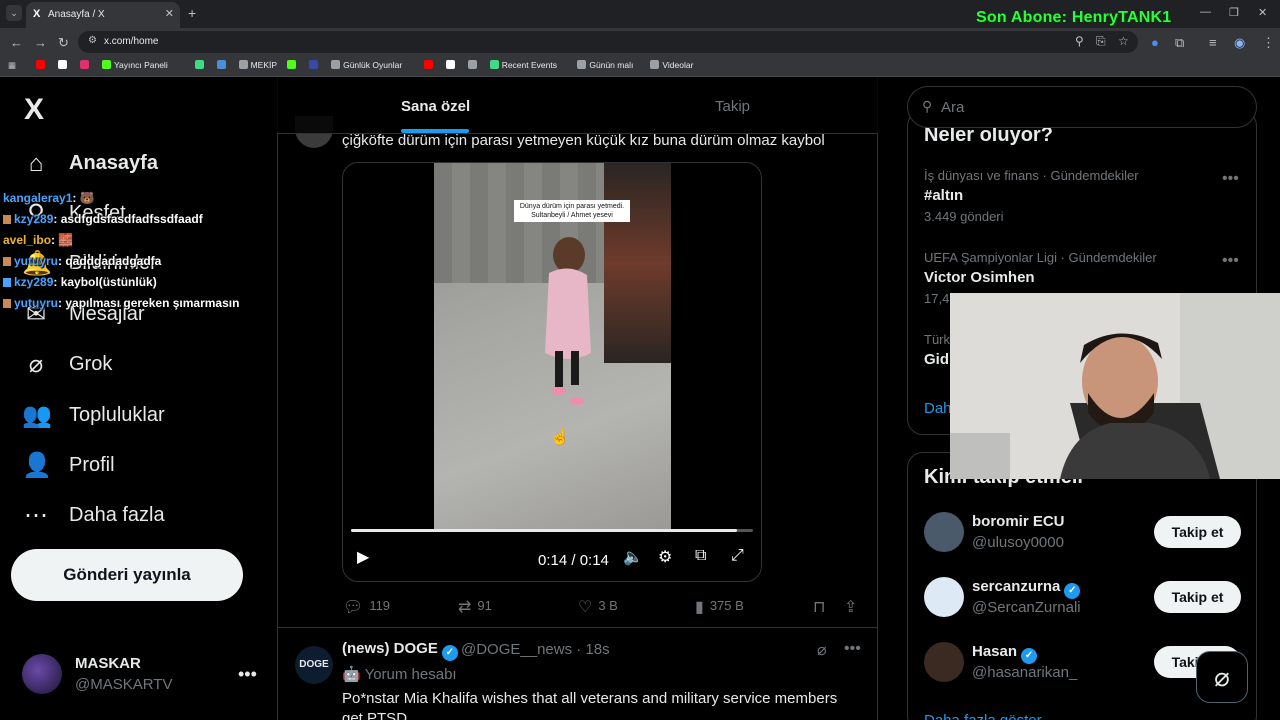 The height and width of the screenshot is (720, 1280). I want to click on back-icon: ←, so click(16, 42).